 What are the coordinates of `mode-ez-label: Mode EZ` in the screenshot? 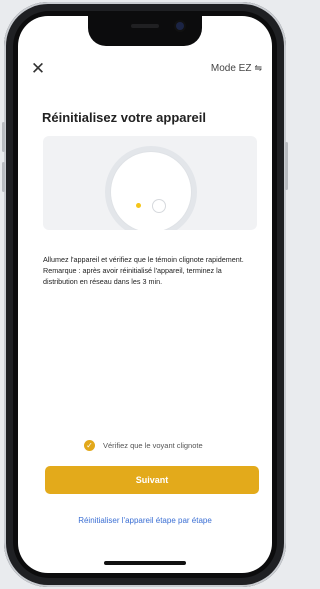 It's located at (231, 68).